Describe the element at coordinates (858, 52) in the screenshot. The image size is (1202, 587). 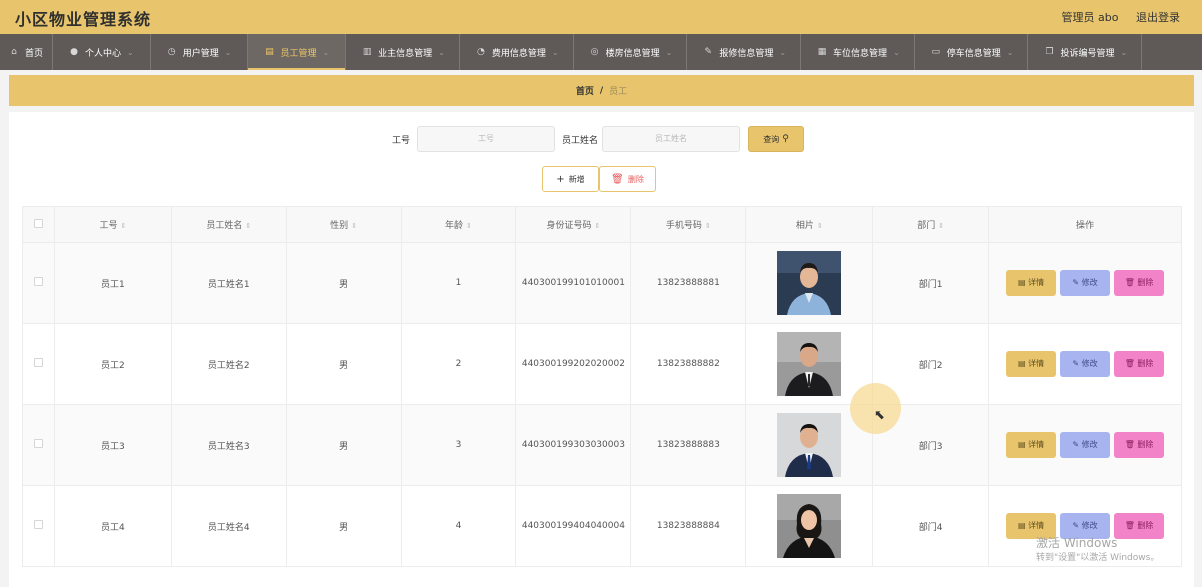
I see `nav-item-parking-space-management: ▦ 车位信息管理 ⌄` at that location.